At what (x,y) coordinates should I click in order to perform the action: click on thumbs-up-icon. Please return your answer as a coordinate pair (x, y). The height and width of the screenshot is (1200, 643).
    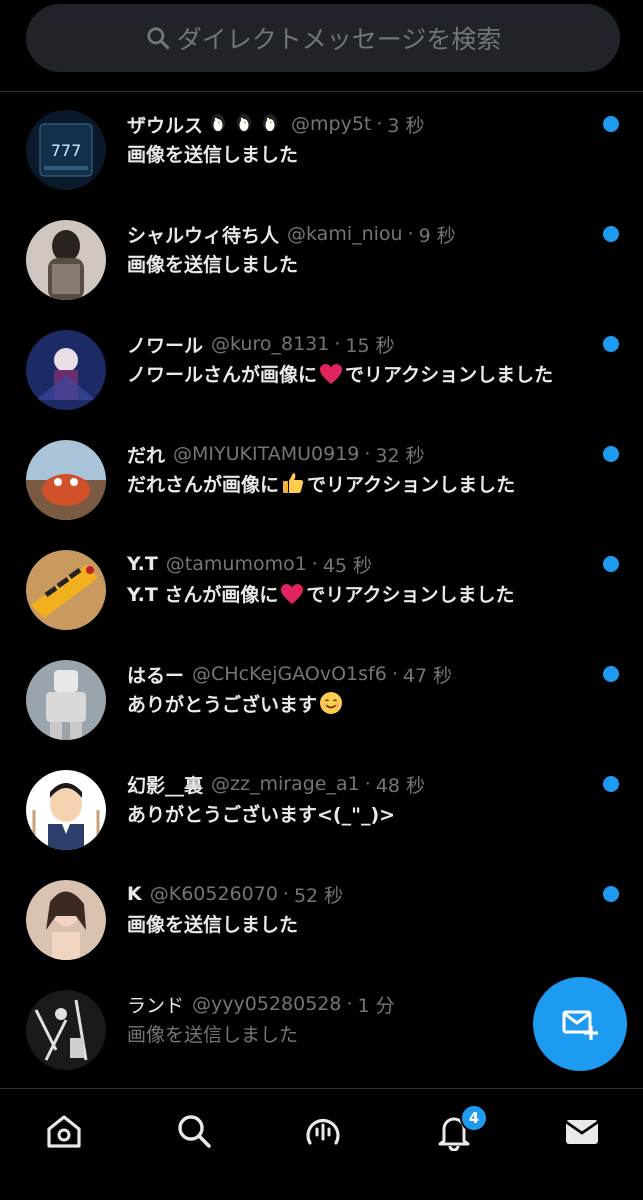
    Looking at the image, I should click on (293, 485).